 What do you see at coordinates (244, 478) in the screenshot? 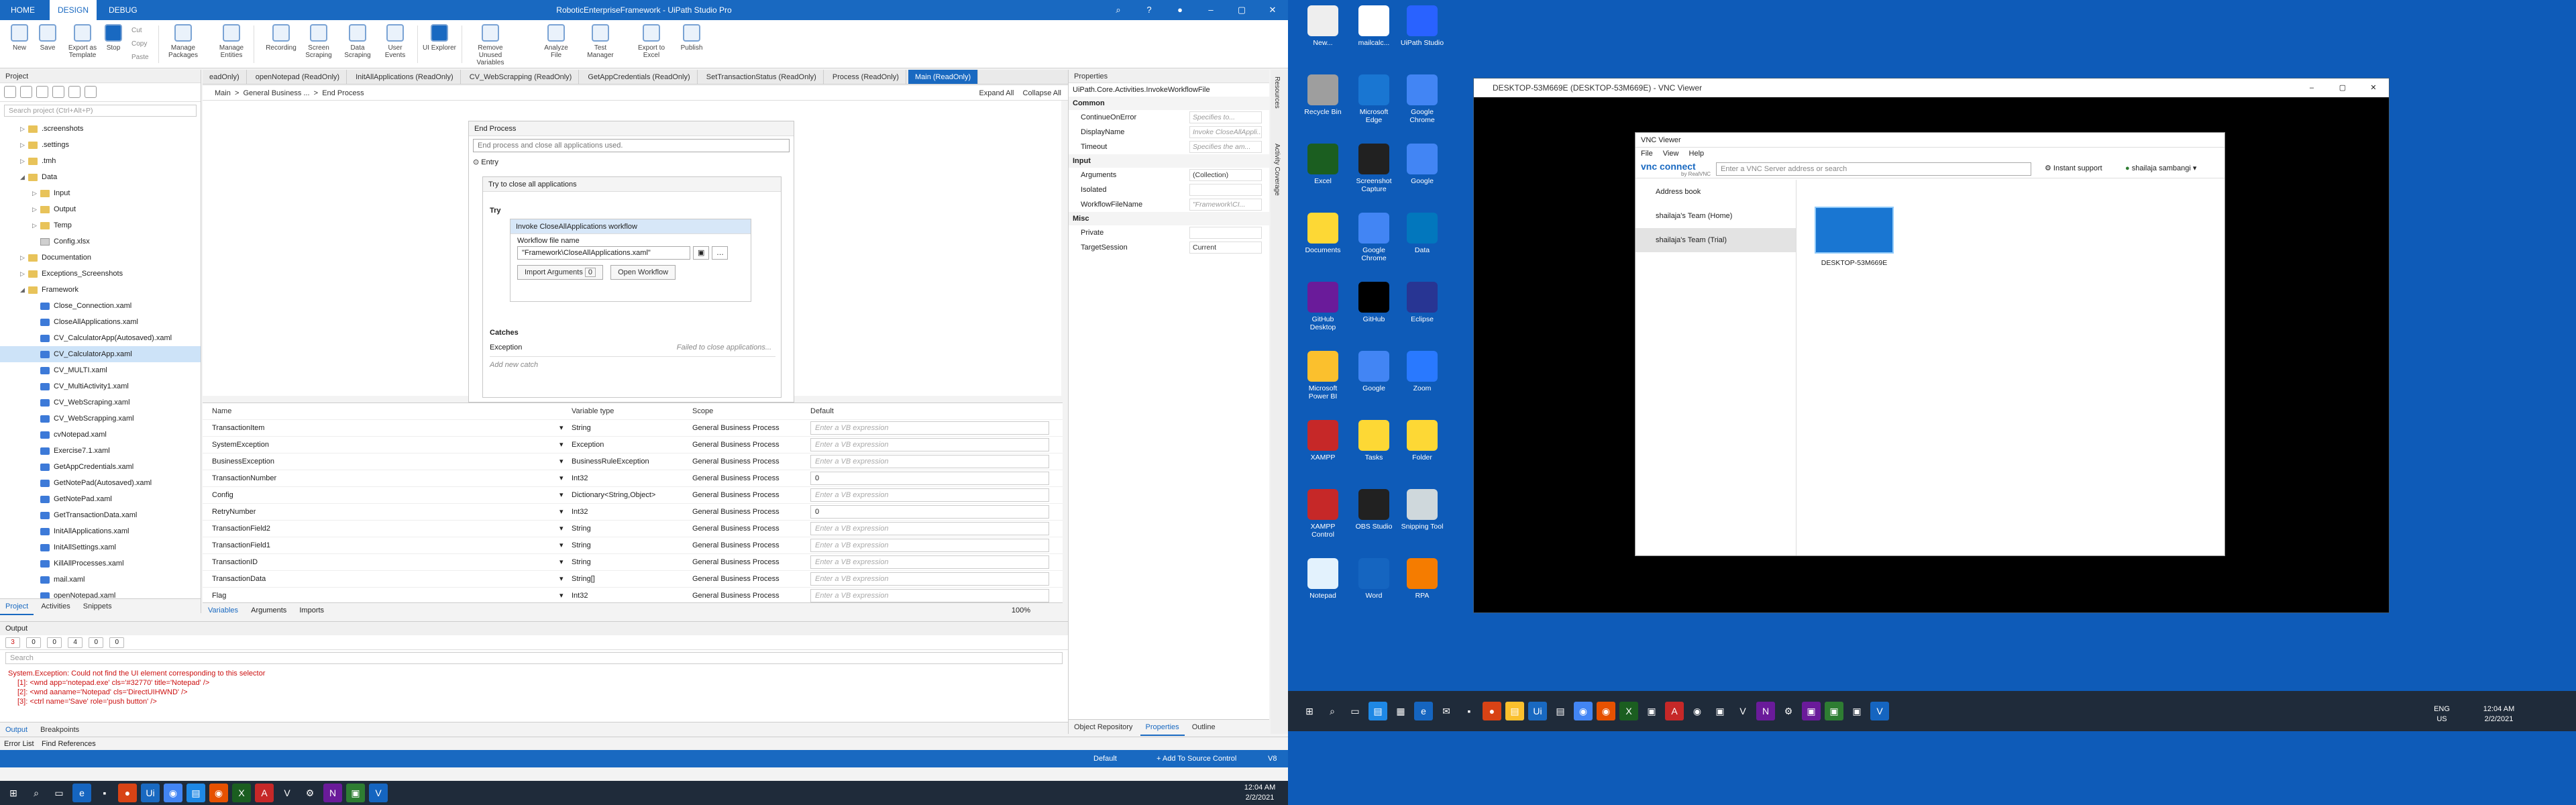
I see `variable-name: TransactionNumber` at bounding box center [244, 478].